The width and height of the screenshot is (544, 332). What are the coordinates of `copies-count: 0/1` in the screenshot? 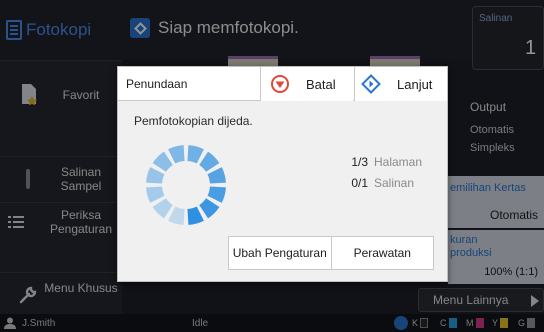 It's located at (359, 183).